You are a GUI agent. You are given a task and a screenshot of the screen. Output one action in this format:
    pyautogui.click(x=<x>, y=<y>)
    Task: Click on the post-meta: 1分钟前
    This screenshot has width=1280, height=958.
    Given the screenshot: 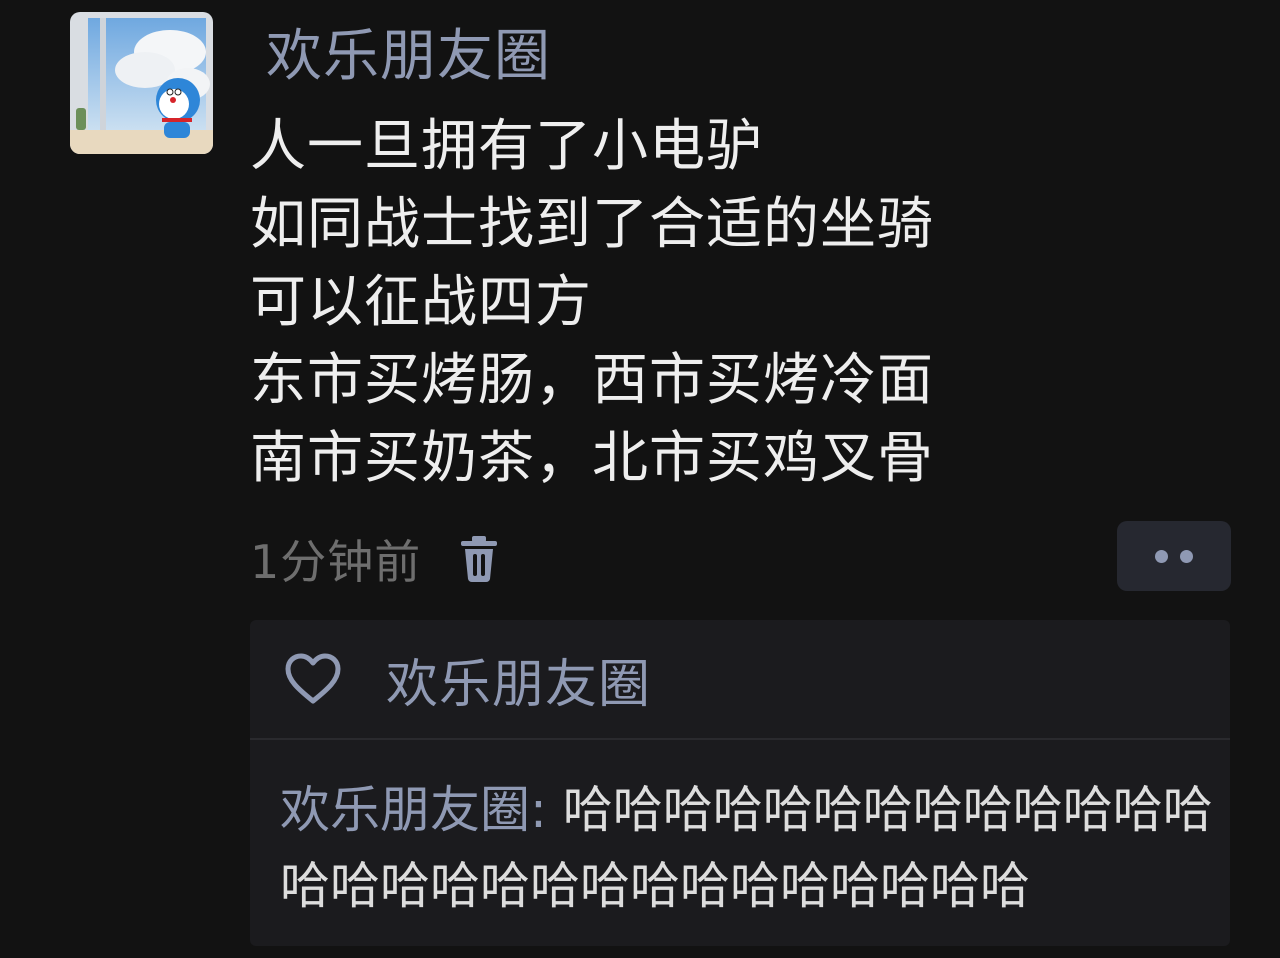 What is the action you would take?
    pyautogui.click(x=374, y=559)
    